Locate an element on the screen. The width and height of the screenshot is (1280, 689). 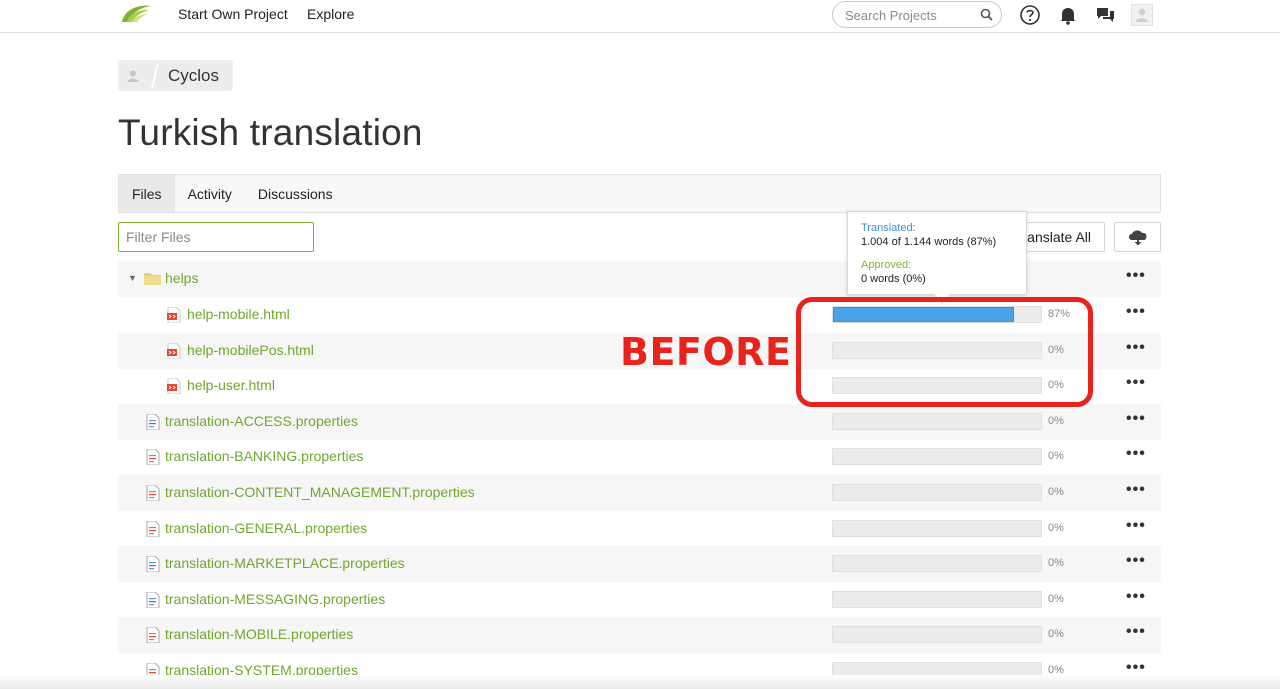
breadcrumb-project-link: Cyclos is located at coordinates (197, 76).